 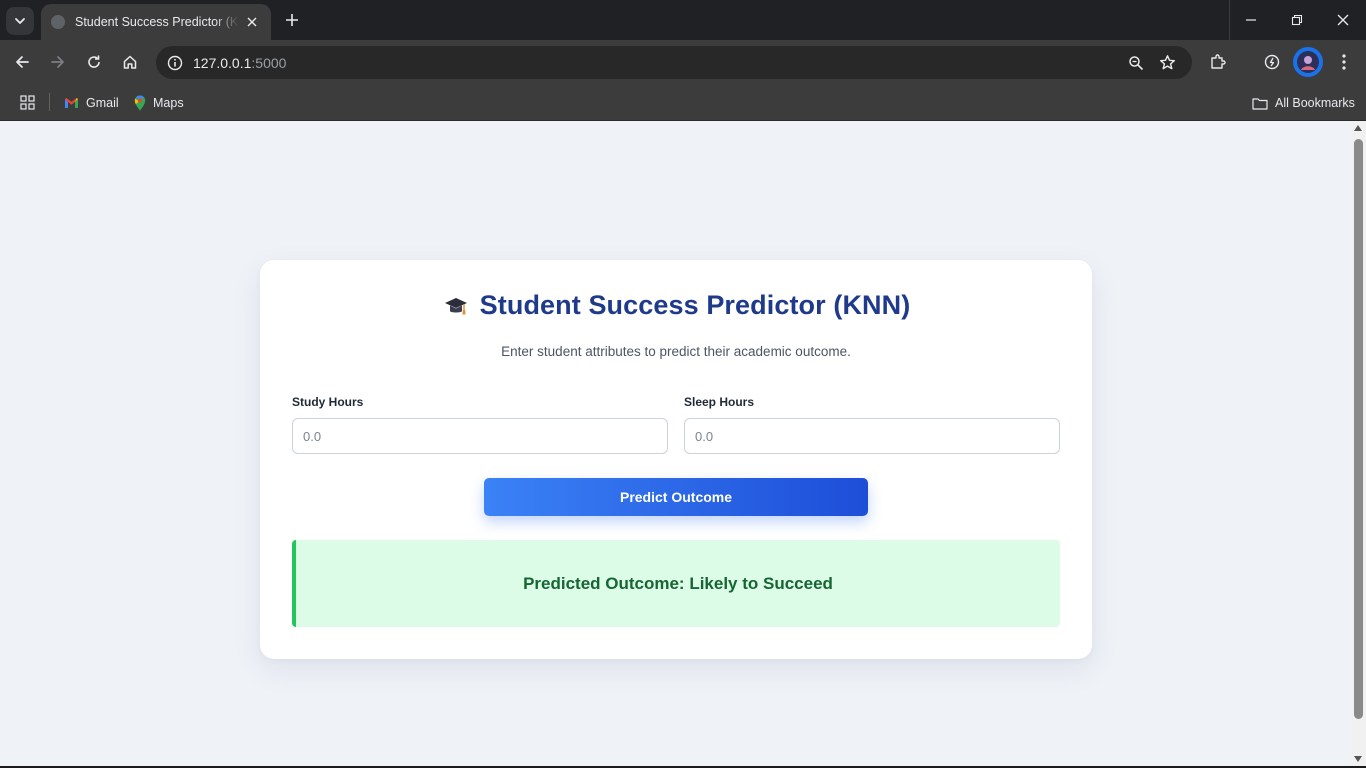 I want to click on puzzle-icon, so click(x=1218, y=61).